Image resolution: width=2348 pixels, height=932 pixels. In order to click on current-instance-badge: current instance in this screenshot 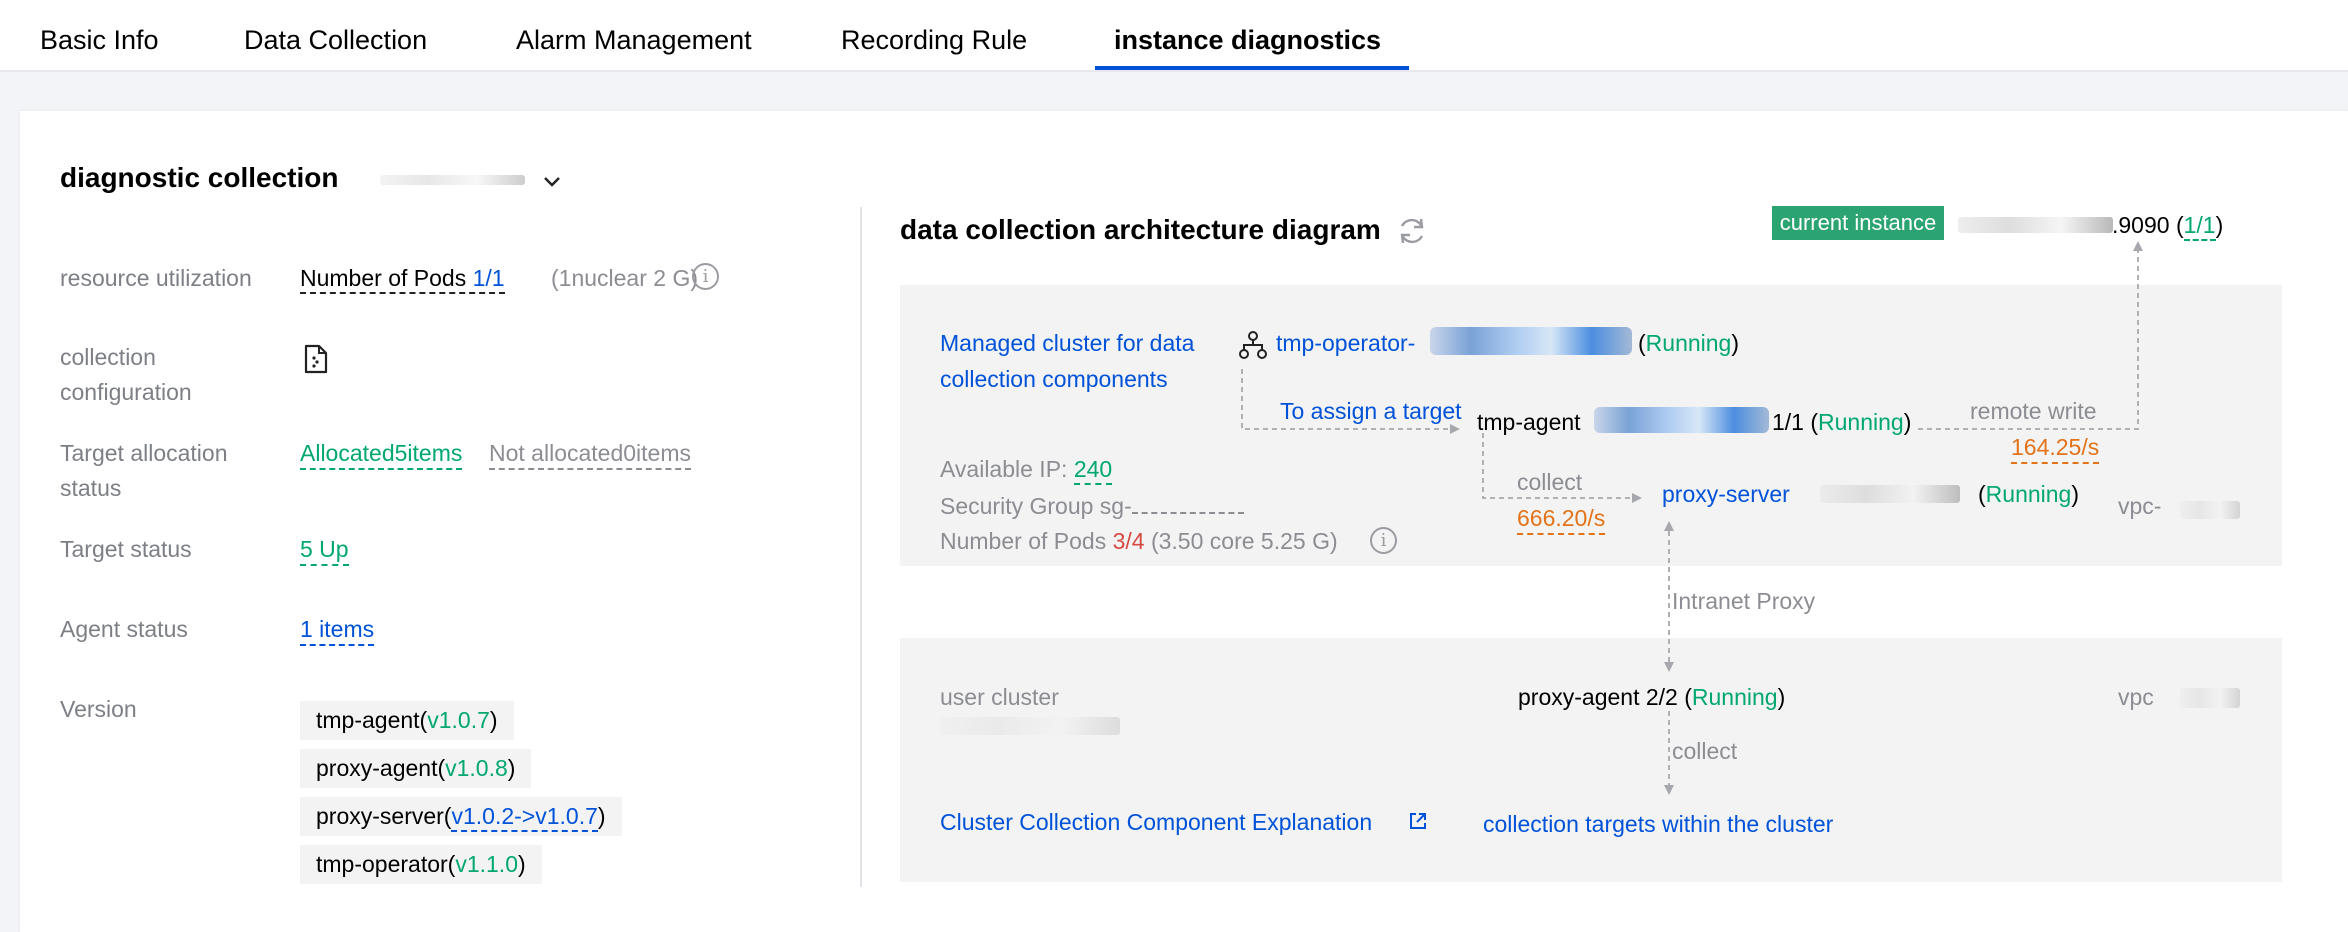, I will do `click(1858, 223)`.